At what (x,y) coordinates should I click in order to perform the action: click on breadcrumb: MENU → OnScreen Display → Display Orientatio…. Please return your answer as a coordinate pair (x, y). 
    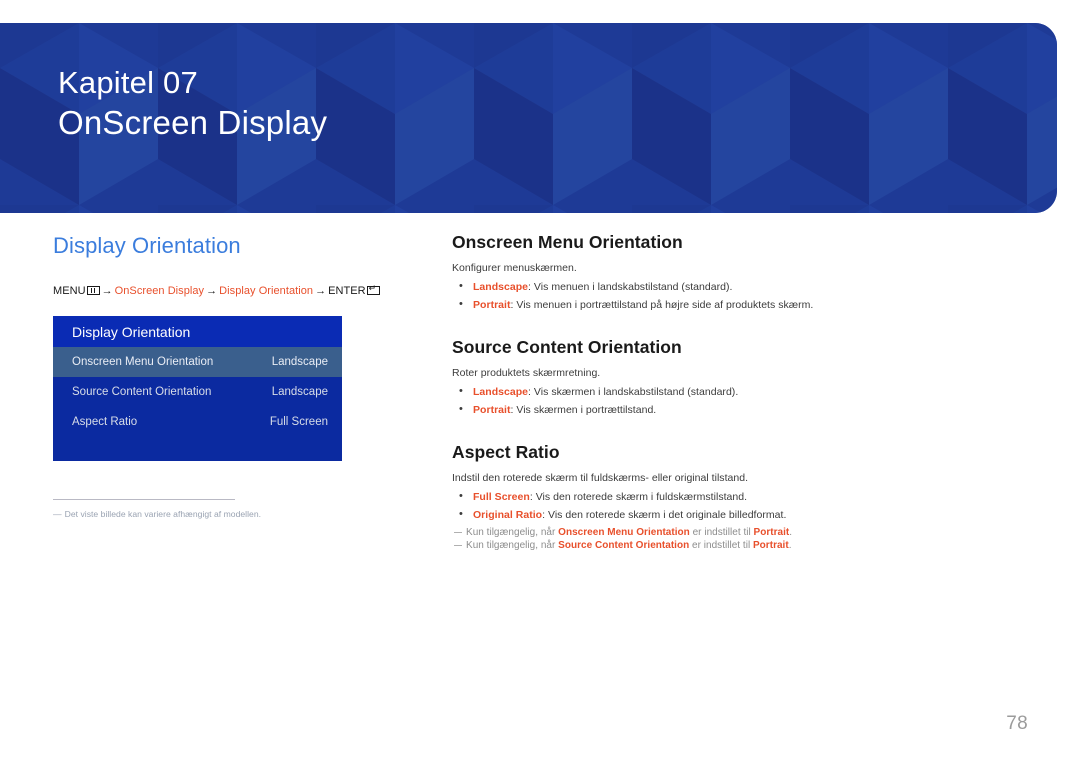
    Looking at the image, I should click on (233, 290).